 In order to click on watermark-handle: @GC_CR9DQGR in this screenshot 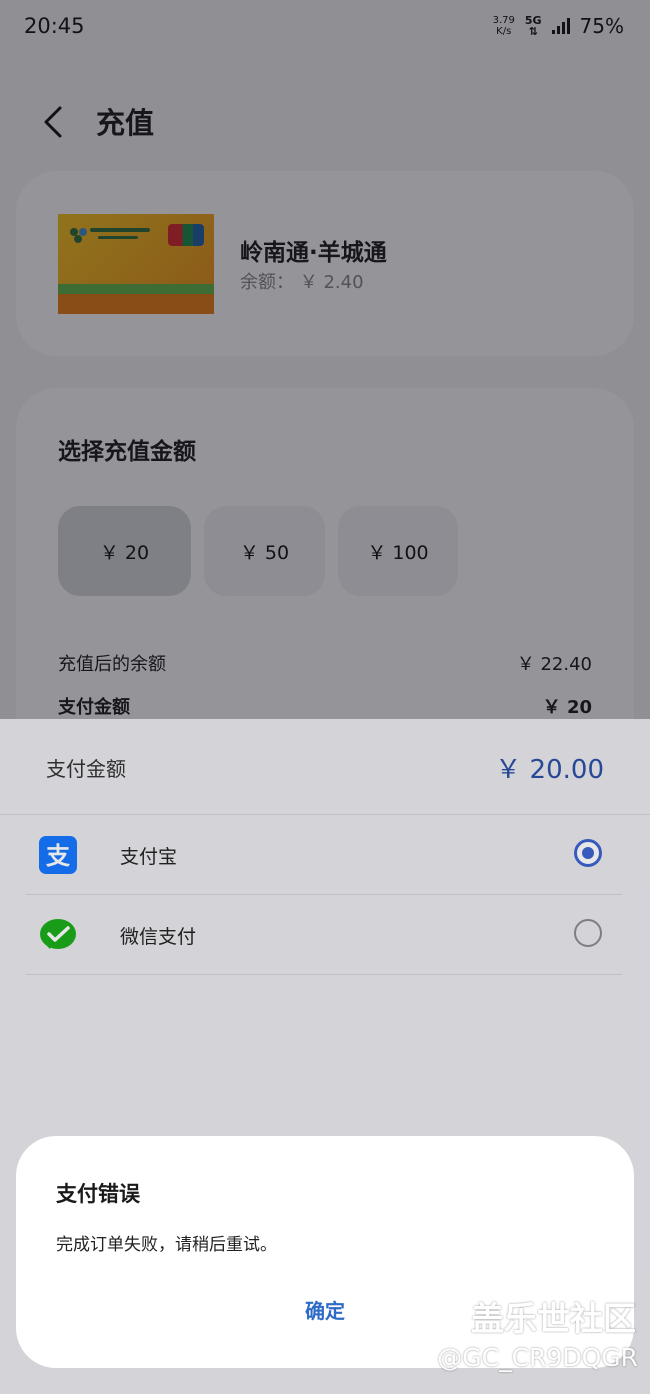, I will do `click(537, 1357)`.